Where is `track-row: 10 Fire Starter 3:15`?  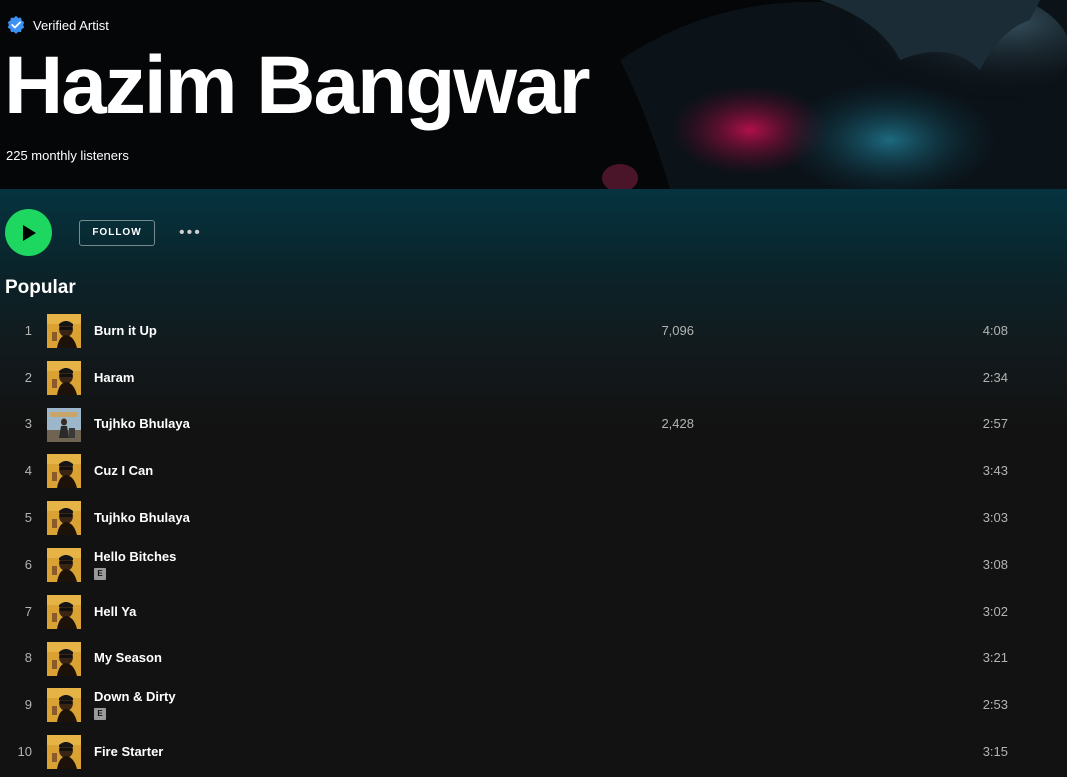 track-row: 10 Fire Starter 3:15 is located at coordinates (533, 751).